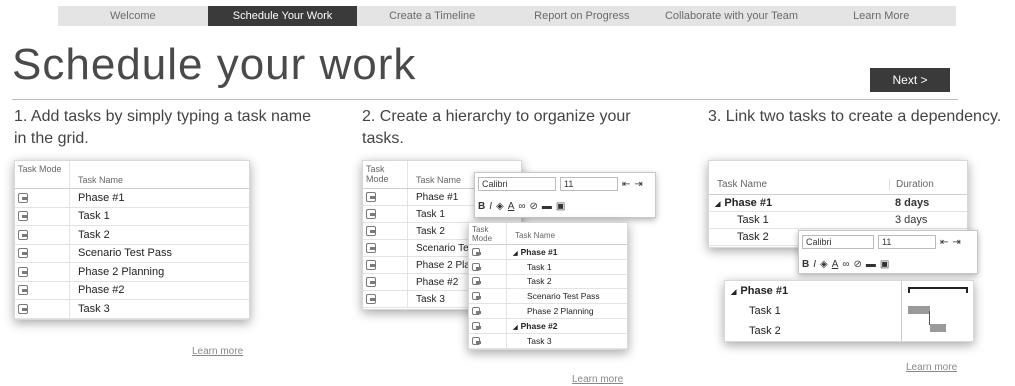  Describe the element at coordinates (214, 64) in the screenshot. I see `page-title: Schedule your work` at that location.